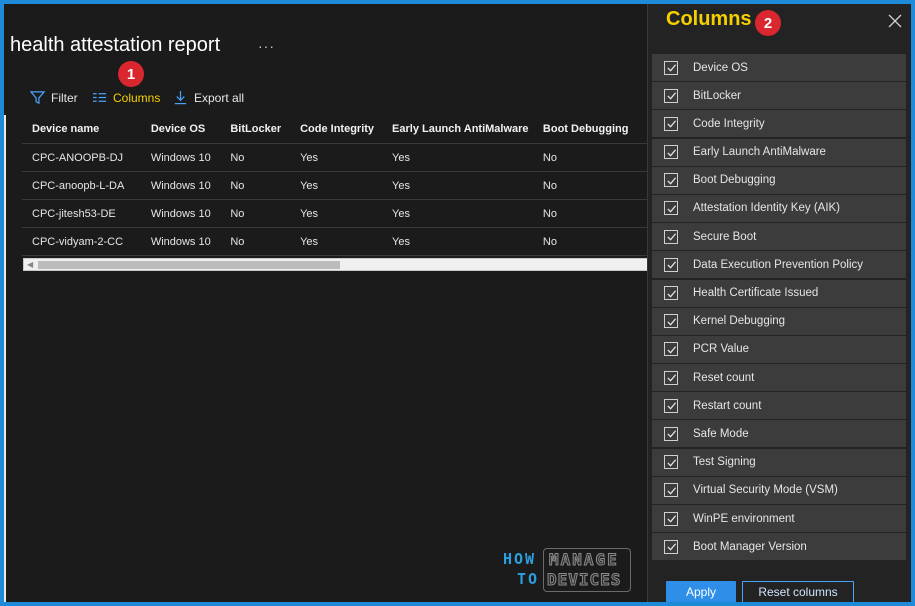  Describe the element at coordinates (64, 97) in the screenshot. I see `filter-label: Filter` at that location.